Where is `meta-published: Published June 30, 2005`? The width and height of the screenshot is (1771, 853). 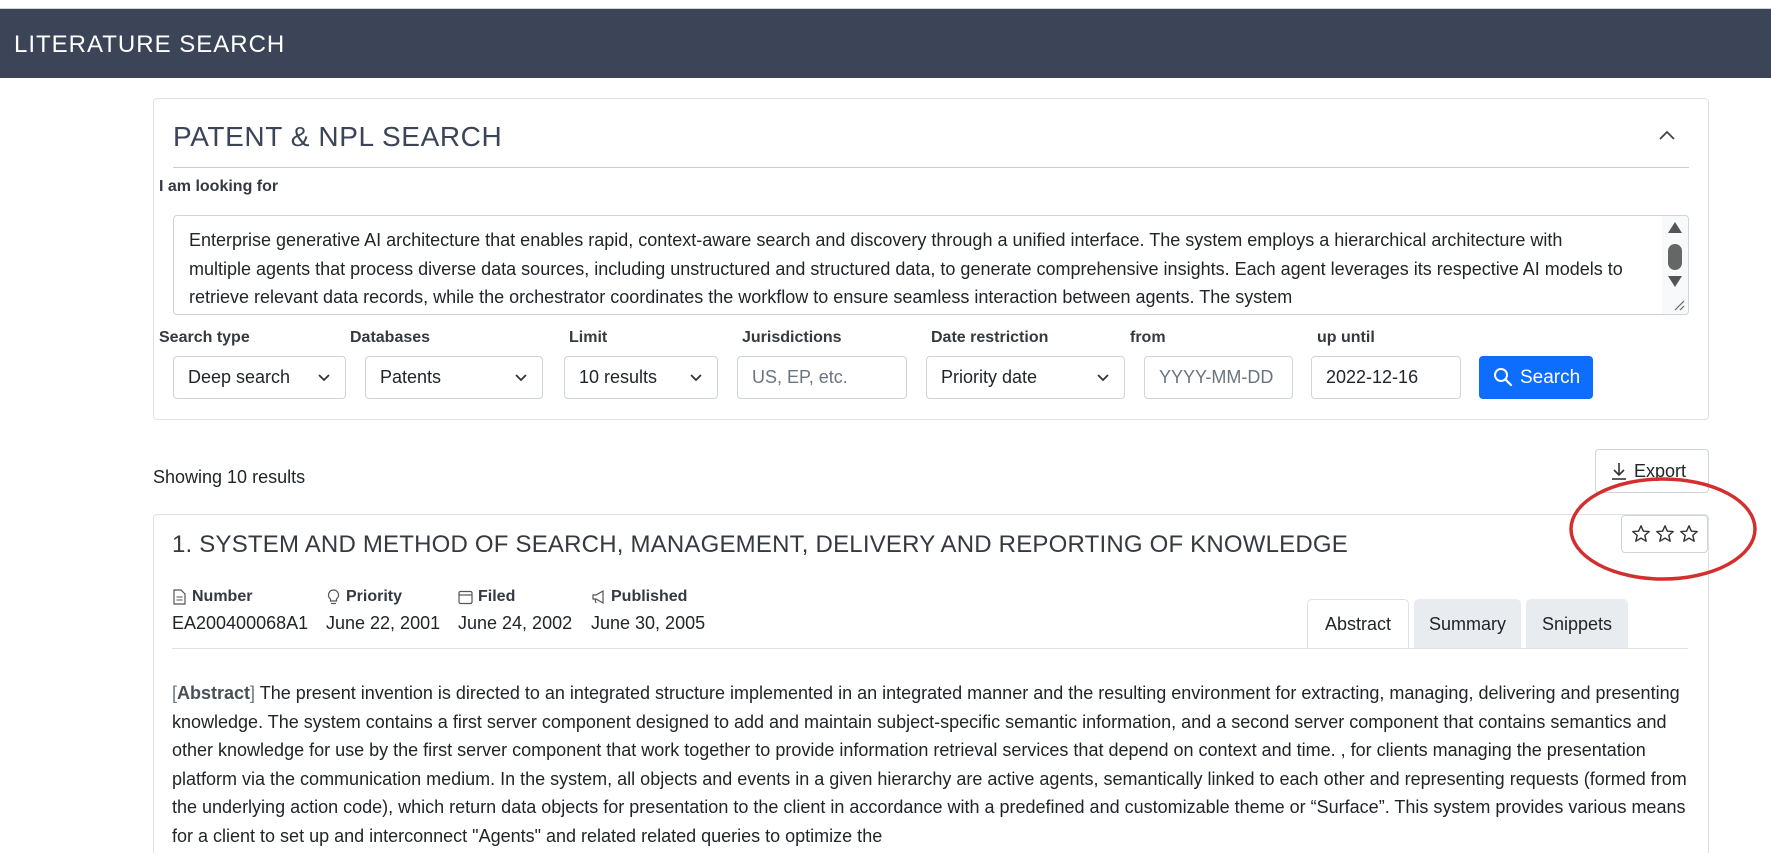 meta-published: Published June 30, 2005 is located at coordinates (648, 611).